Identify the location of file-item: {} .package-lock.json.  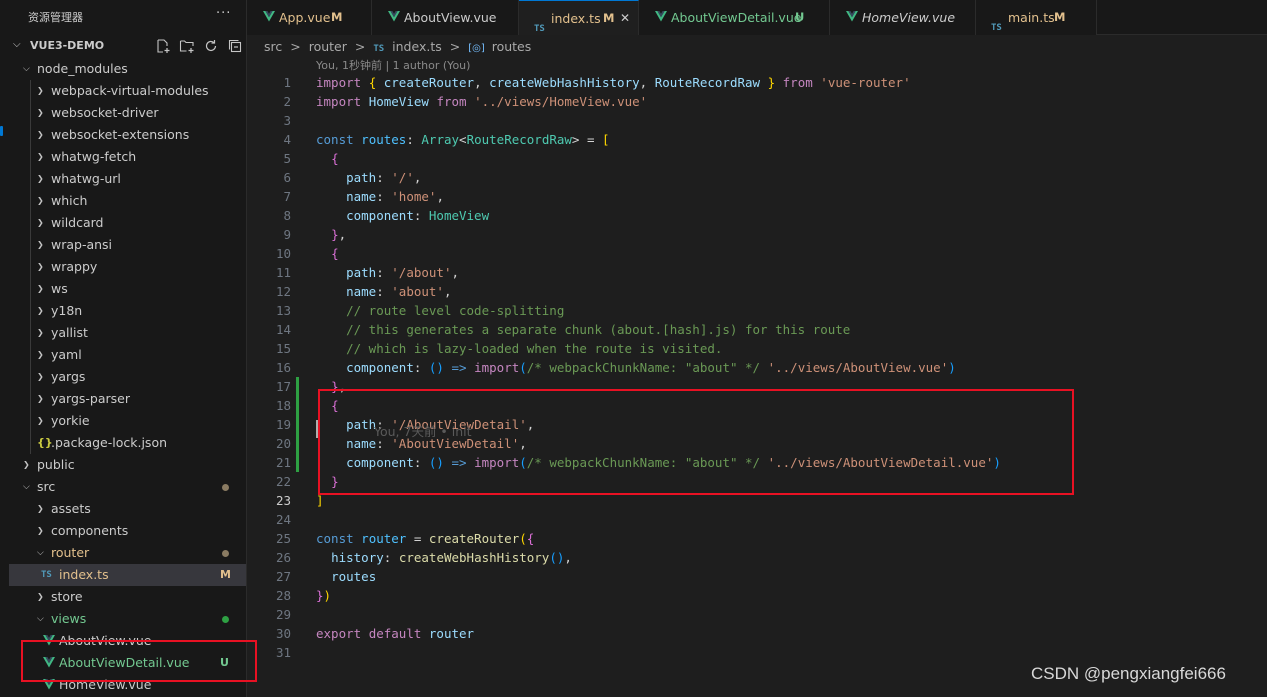
(127, 443).